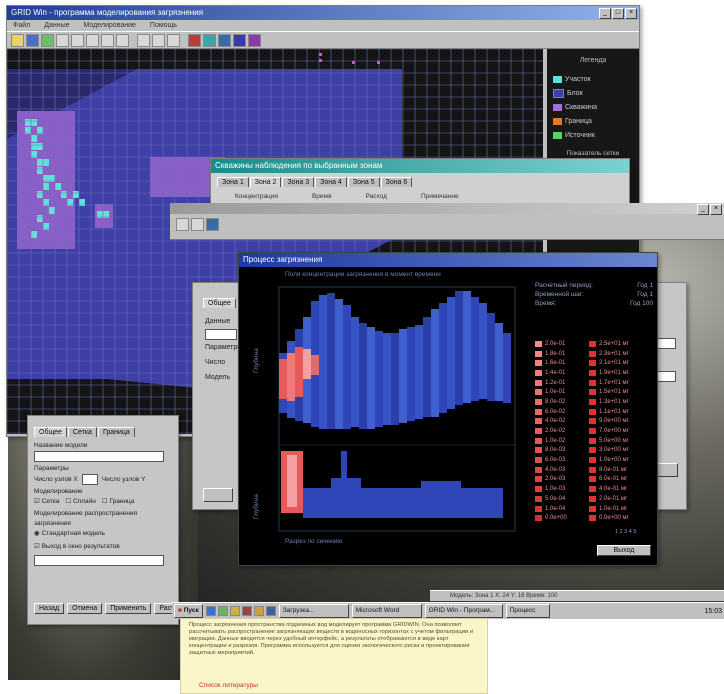  Describe the element at coordinates (173, 40) in the screenshot. I see `help-icon` at that location.